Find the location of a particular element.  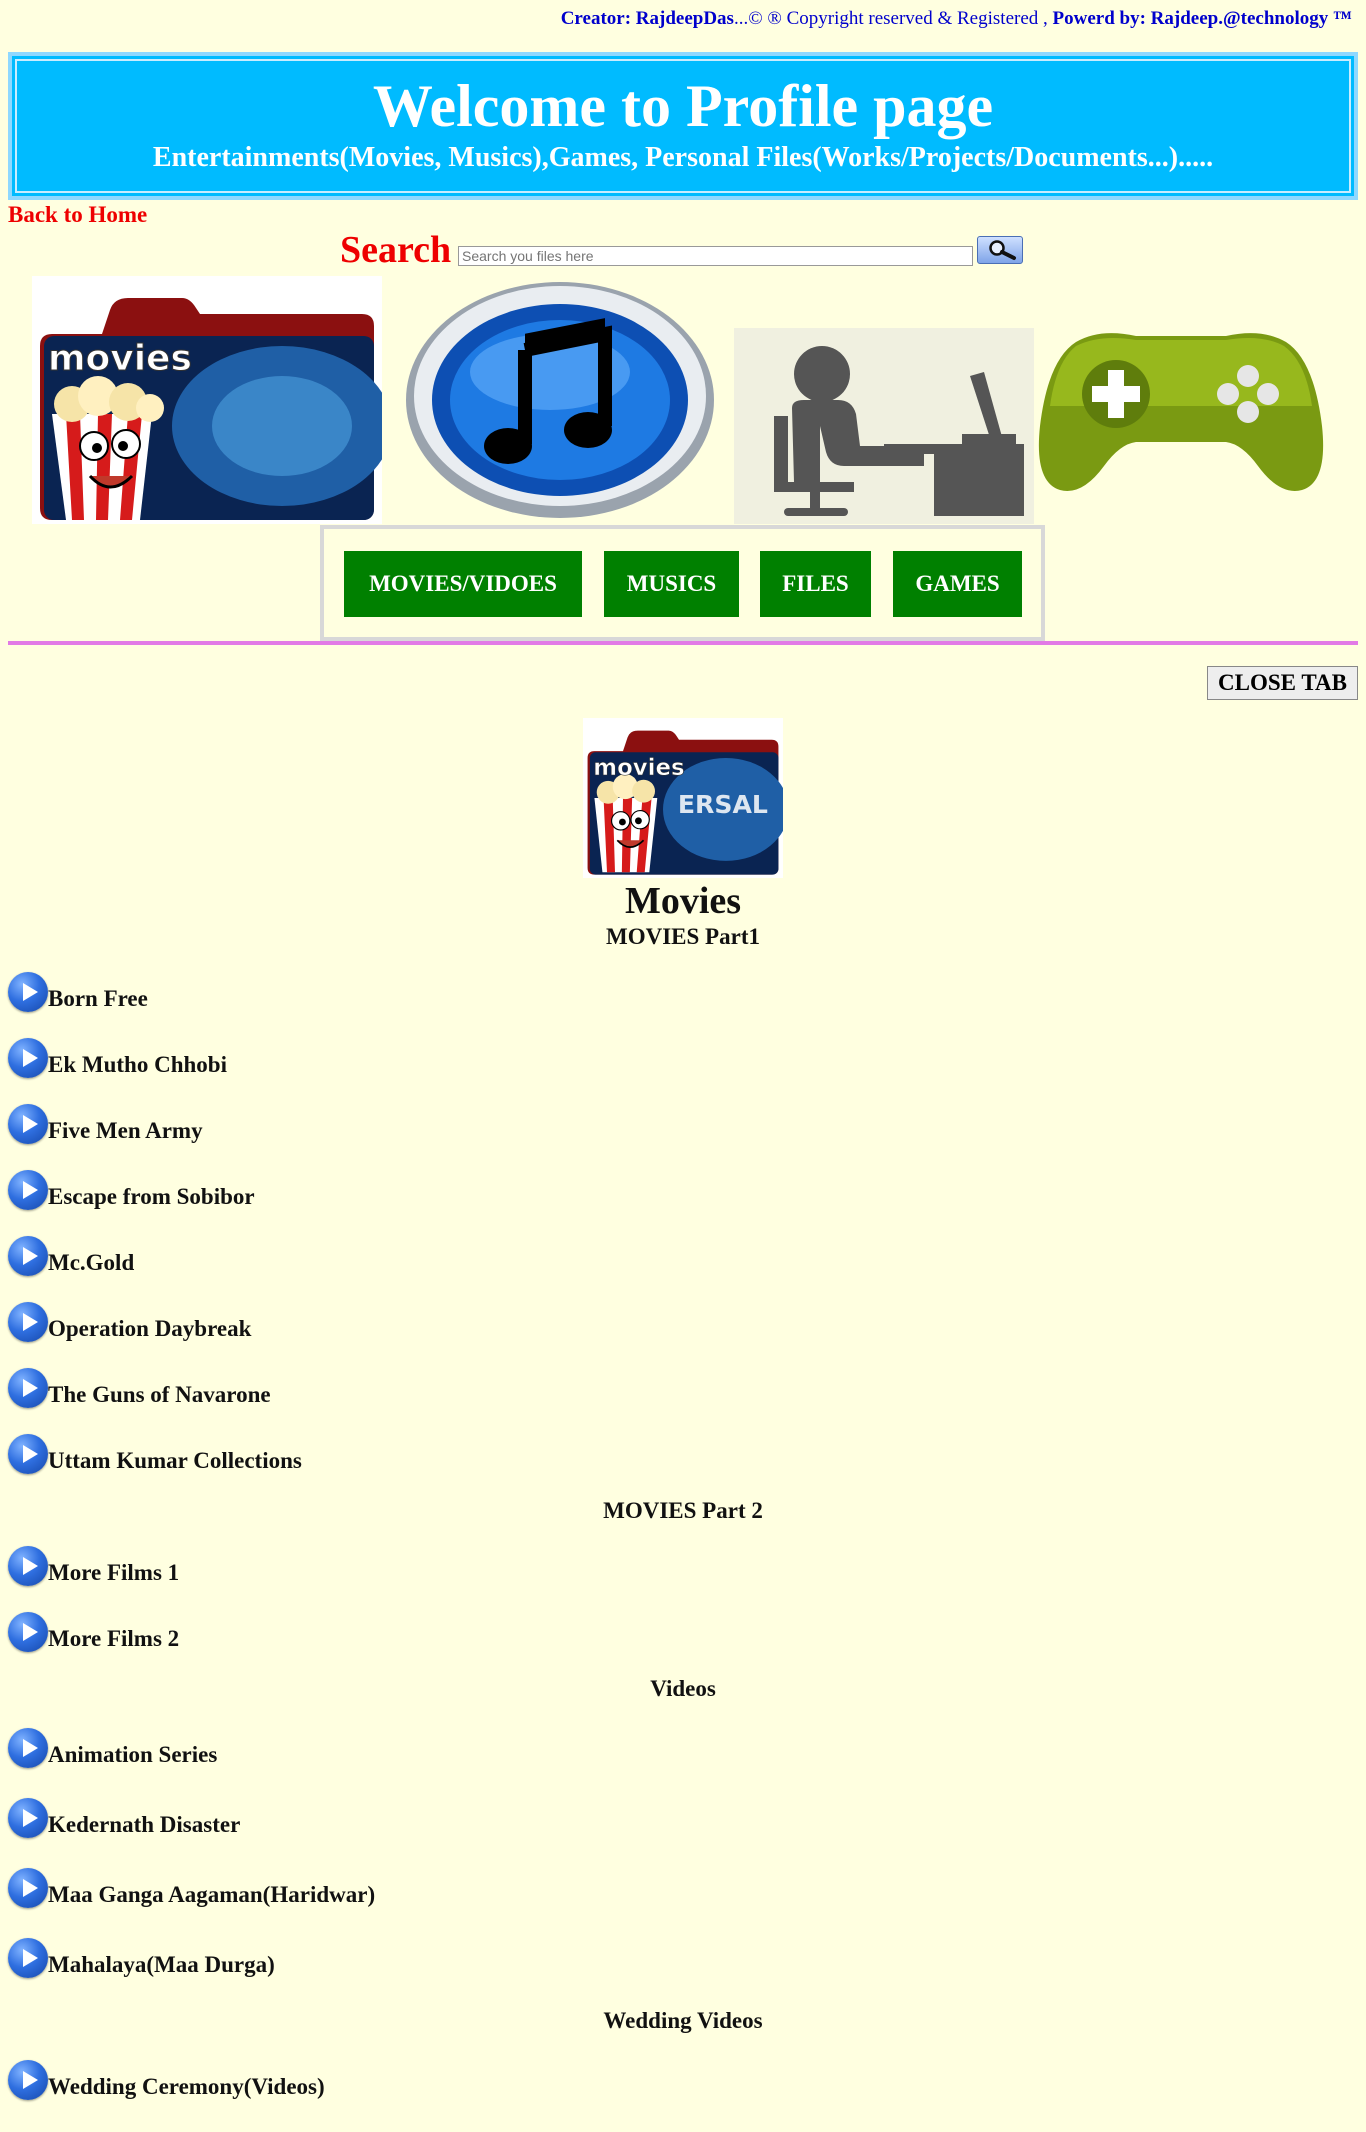

search-button is located at coordinates (1000, 250).